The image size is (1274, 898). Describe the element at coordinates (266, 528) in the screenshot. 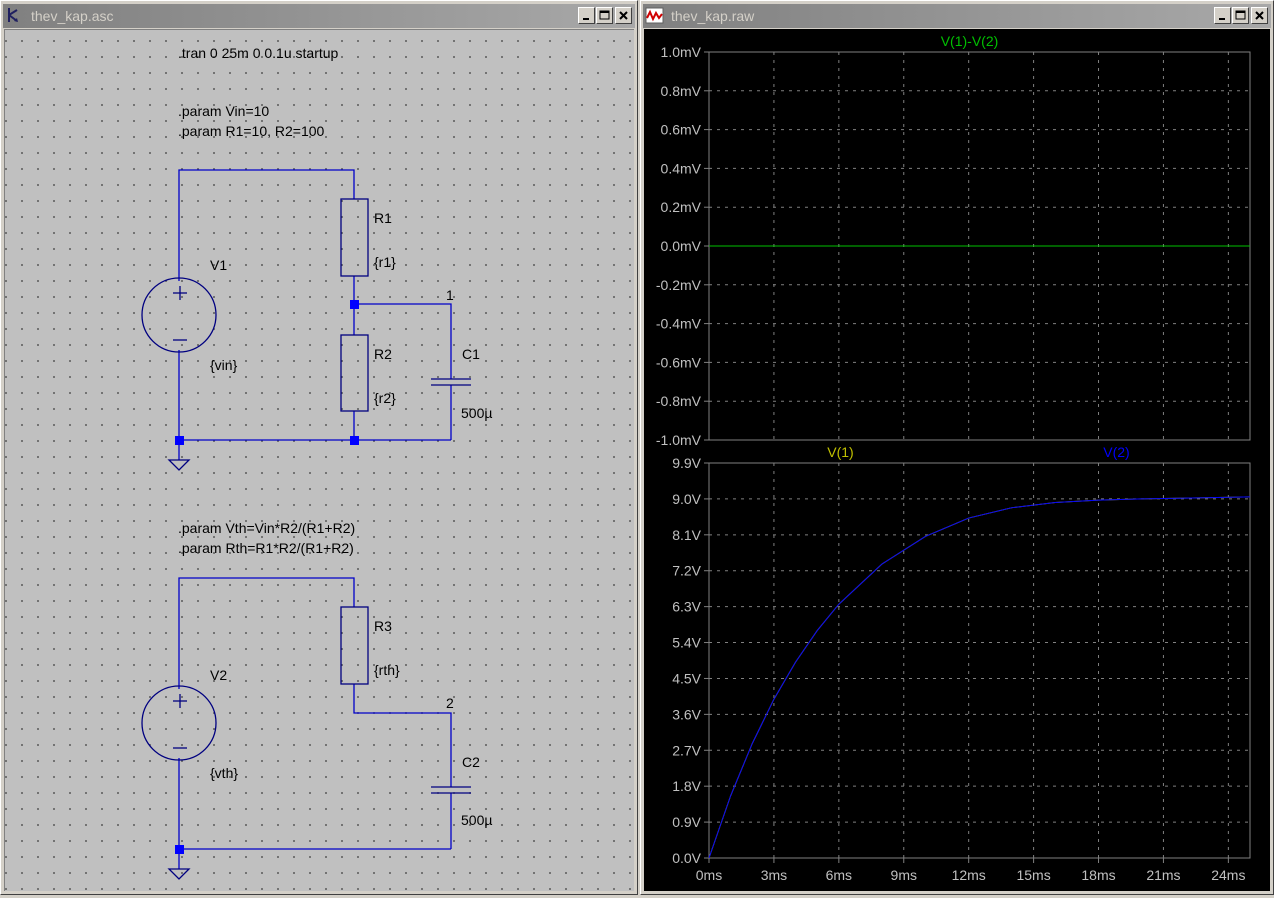

I see `param-directive-vth: .param Vth=Vin*R2/(R1+R2)` at that location.